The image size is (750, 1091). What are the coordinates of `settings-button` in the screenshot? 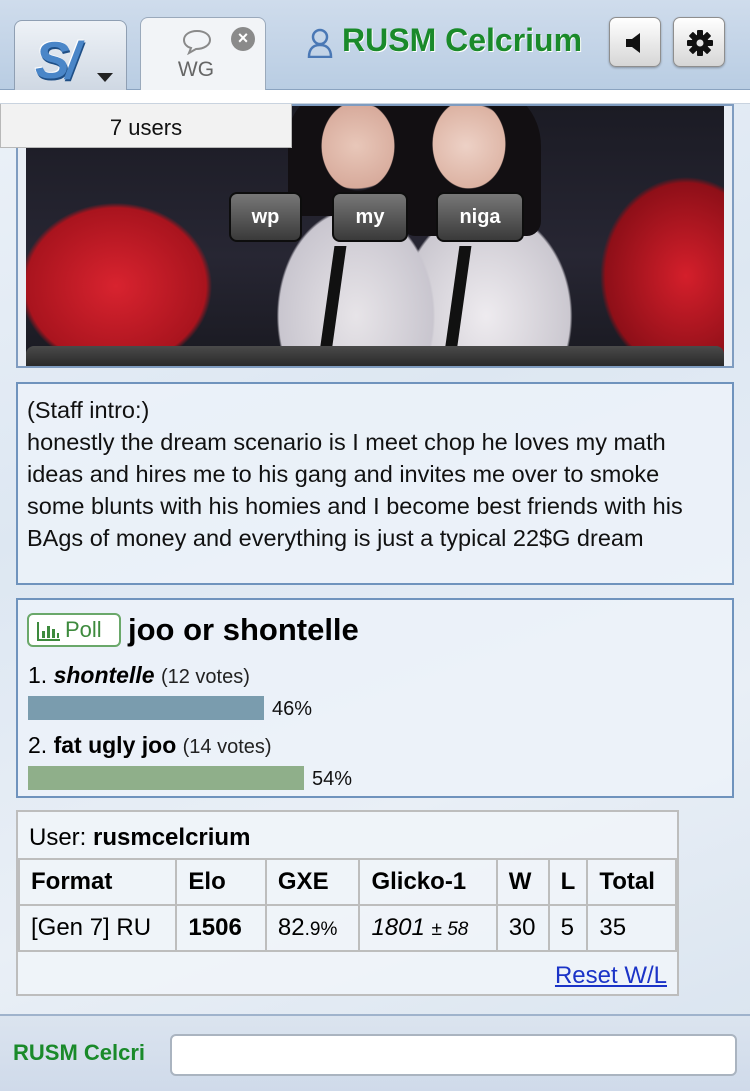 It's located at (699, 42).